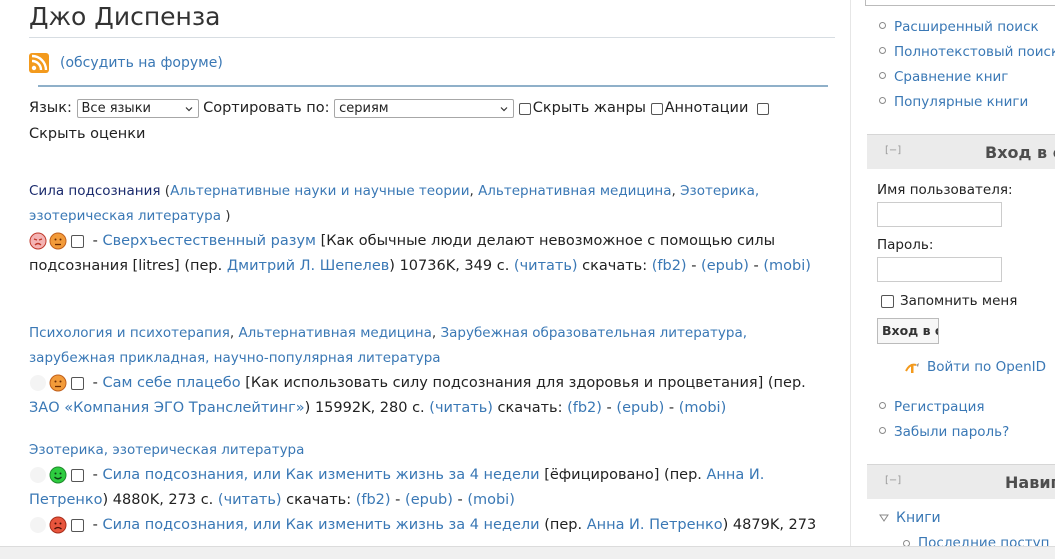 Image resolution: width=1055 pixels, height=559 pixels. I want to click on translator-link: Анна И. Петренко, so click(655, 525).